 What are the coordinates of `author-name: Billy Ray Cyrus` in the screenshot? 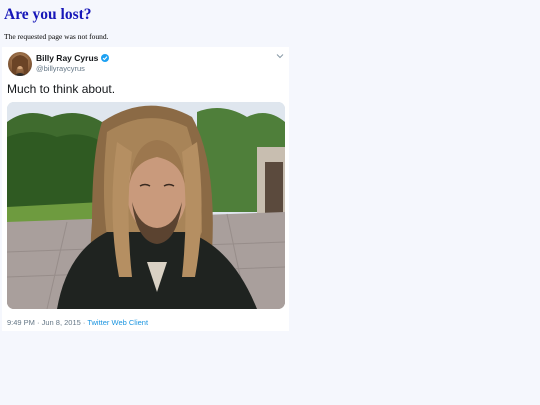 It's located at (73, 58).